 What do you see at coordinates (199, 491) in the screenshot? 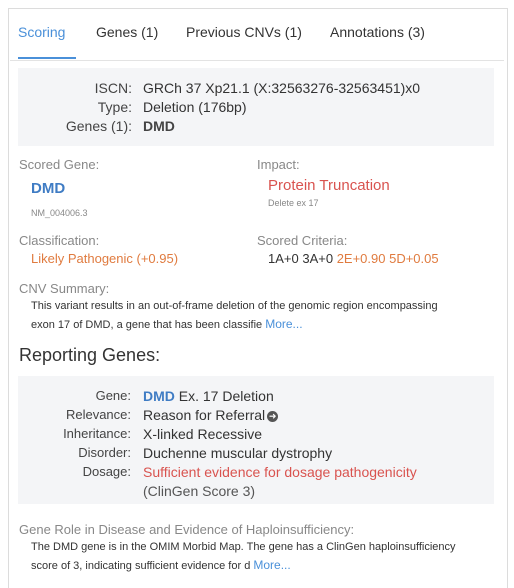
I see `dosage-score: (ClinGen Score 3)` at bounding box center [199, 491].